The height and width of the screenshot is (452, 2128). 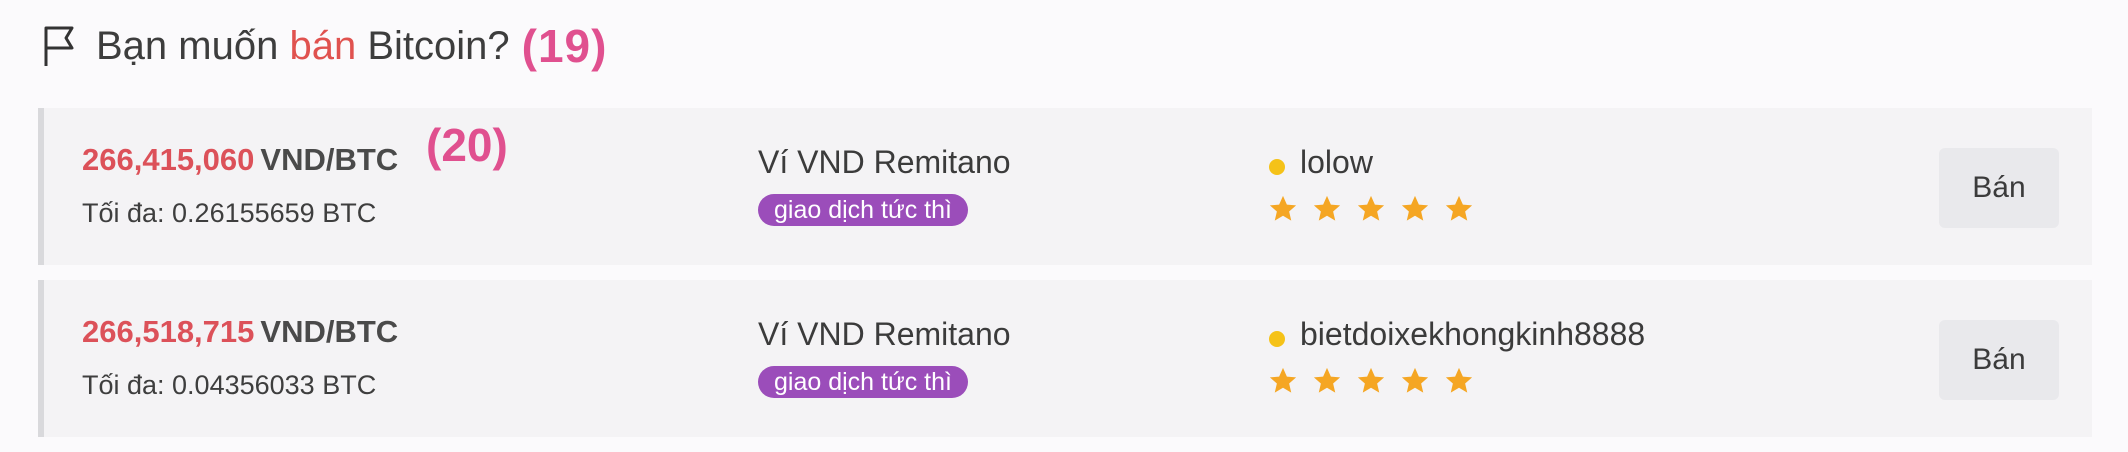 What do you see at coordinates (59, 46) in the screenshot?
I see `flag-icon` at bounding box center [59, 46].